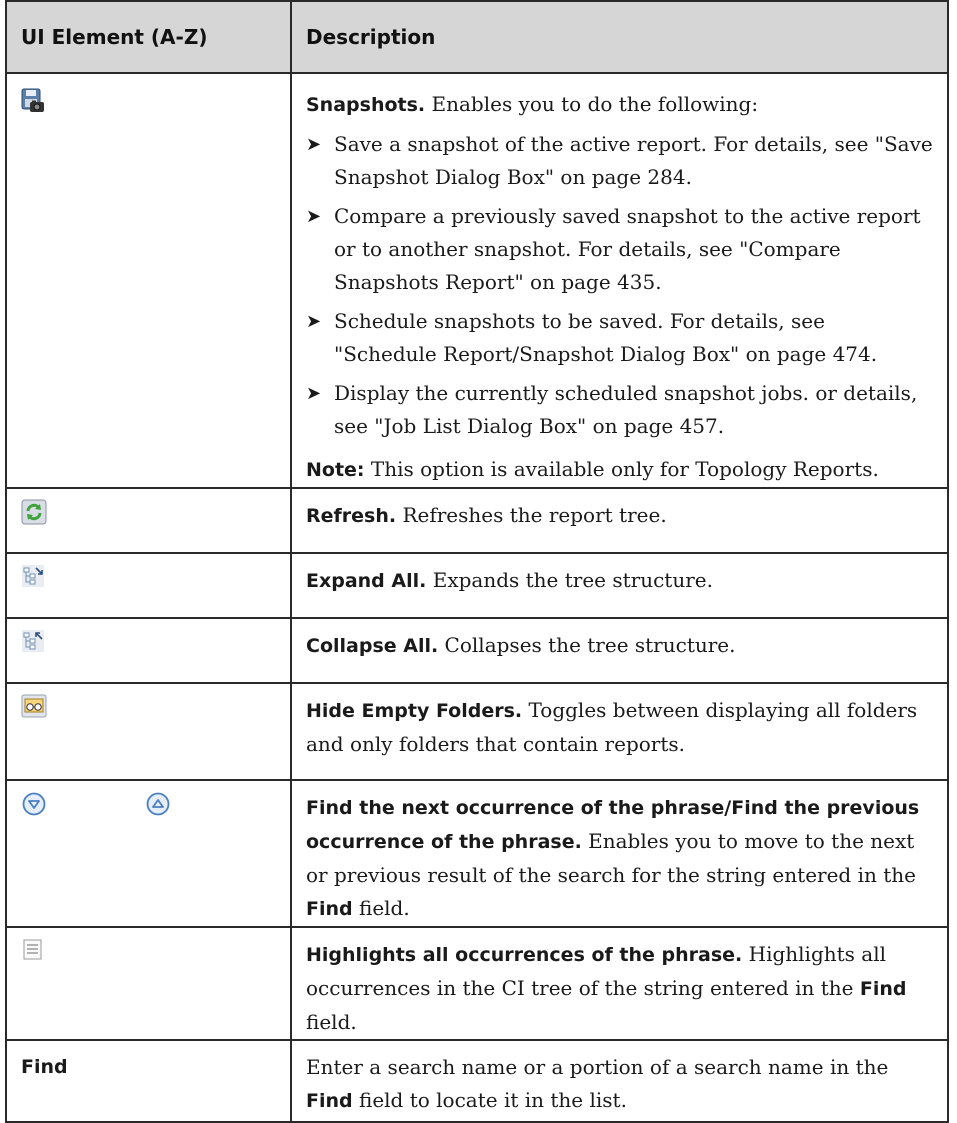 The image size is (957, 1123). I want to click on save-snapshot-icon, so click(33, 103).